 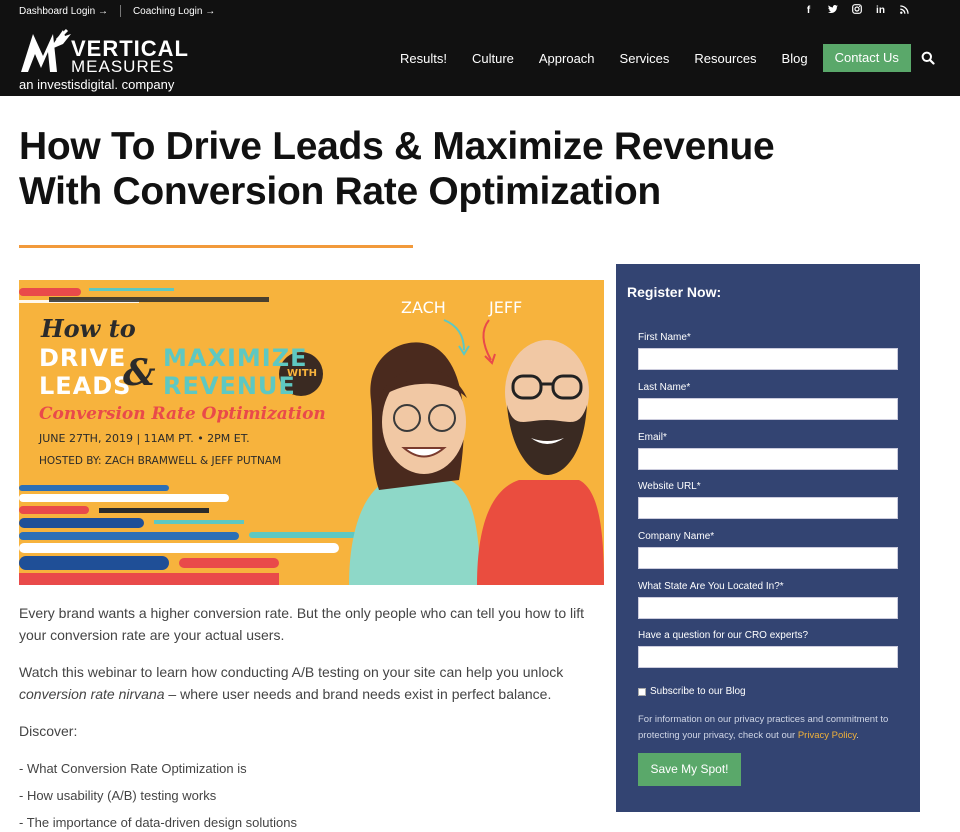 What do you see at coordinates (48, 731) in the screenshot?
I see `discover-heading: Discover:` at bounding box center [48, 731].